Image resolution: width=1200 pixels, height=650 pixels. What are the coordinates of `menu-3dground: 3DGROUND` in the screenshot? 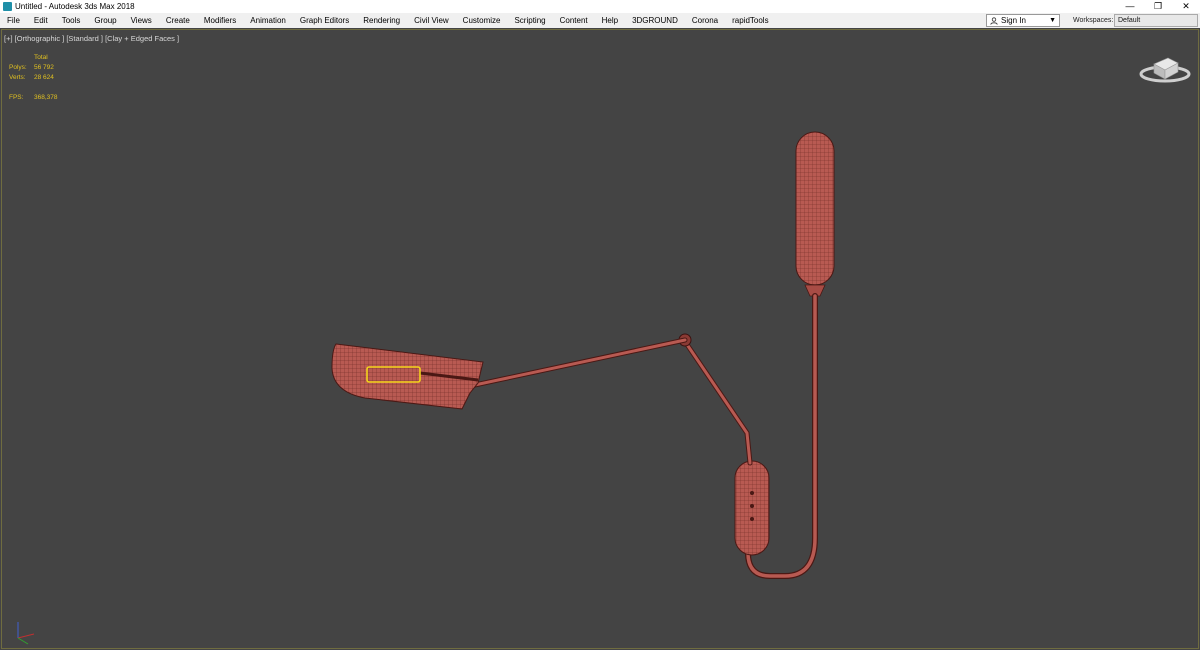 It's located at (655, 20).